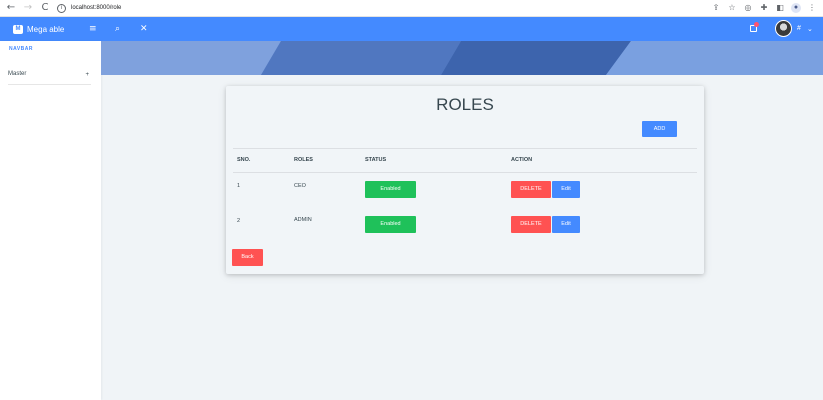 This screenshot has width=823, height=400. Describe the element at coordinates (411, 29) in the screenshot. I see `app-header: M Mega able ≡ ⌕ ✕ # ⌄` at that location.